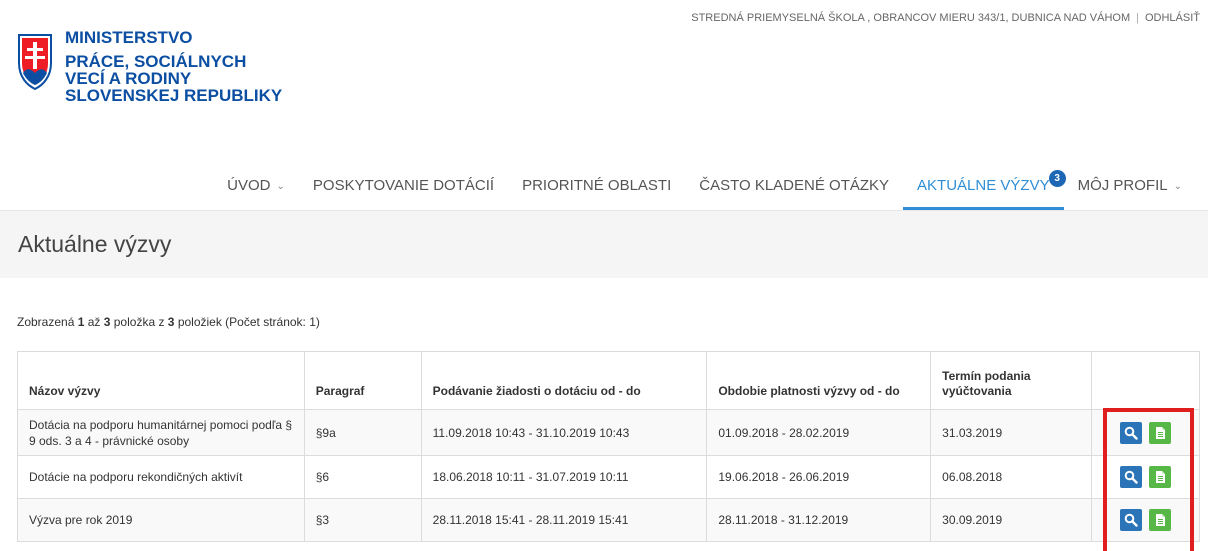 Image resolution: width=1208 pixels, height=551 pixels. Describe the element at coordinates (1122, 185) in the screenshot. I see `nav-item-label: MÔJ PROFIL` at that location.